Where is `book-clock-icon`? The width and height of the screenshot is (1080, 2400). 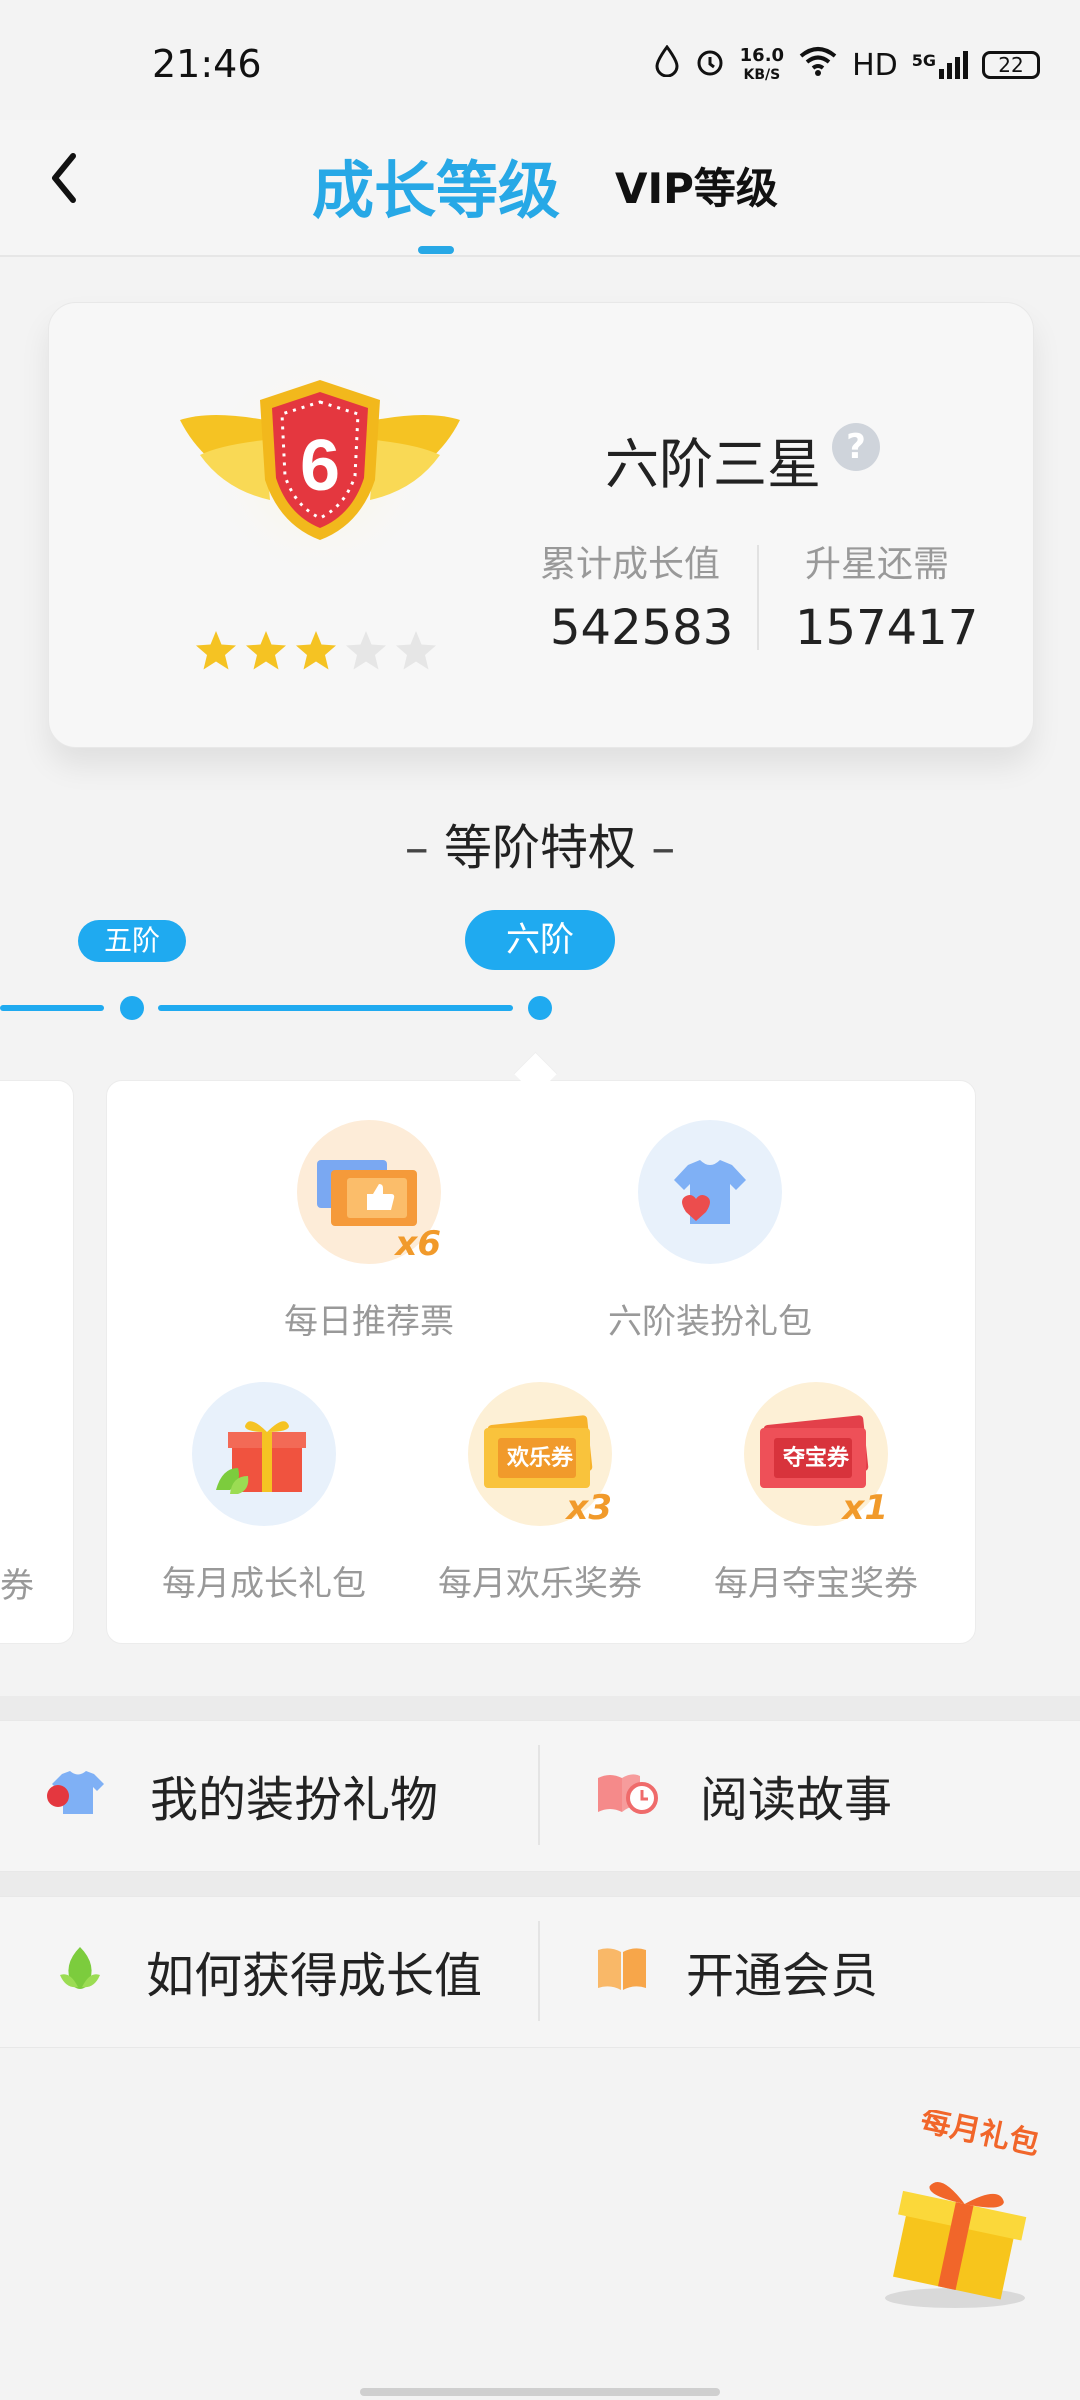 book-clock-icon is located at coordinates (627, 1795).